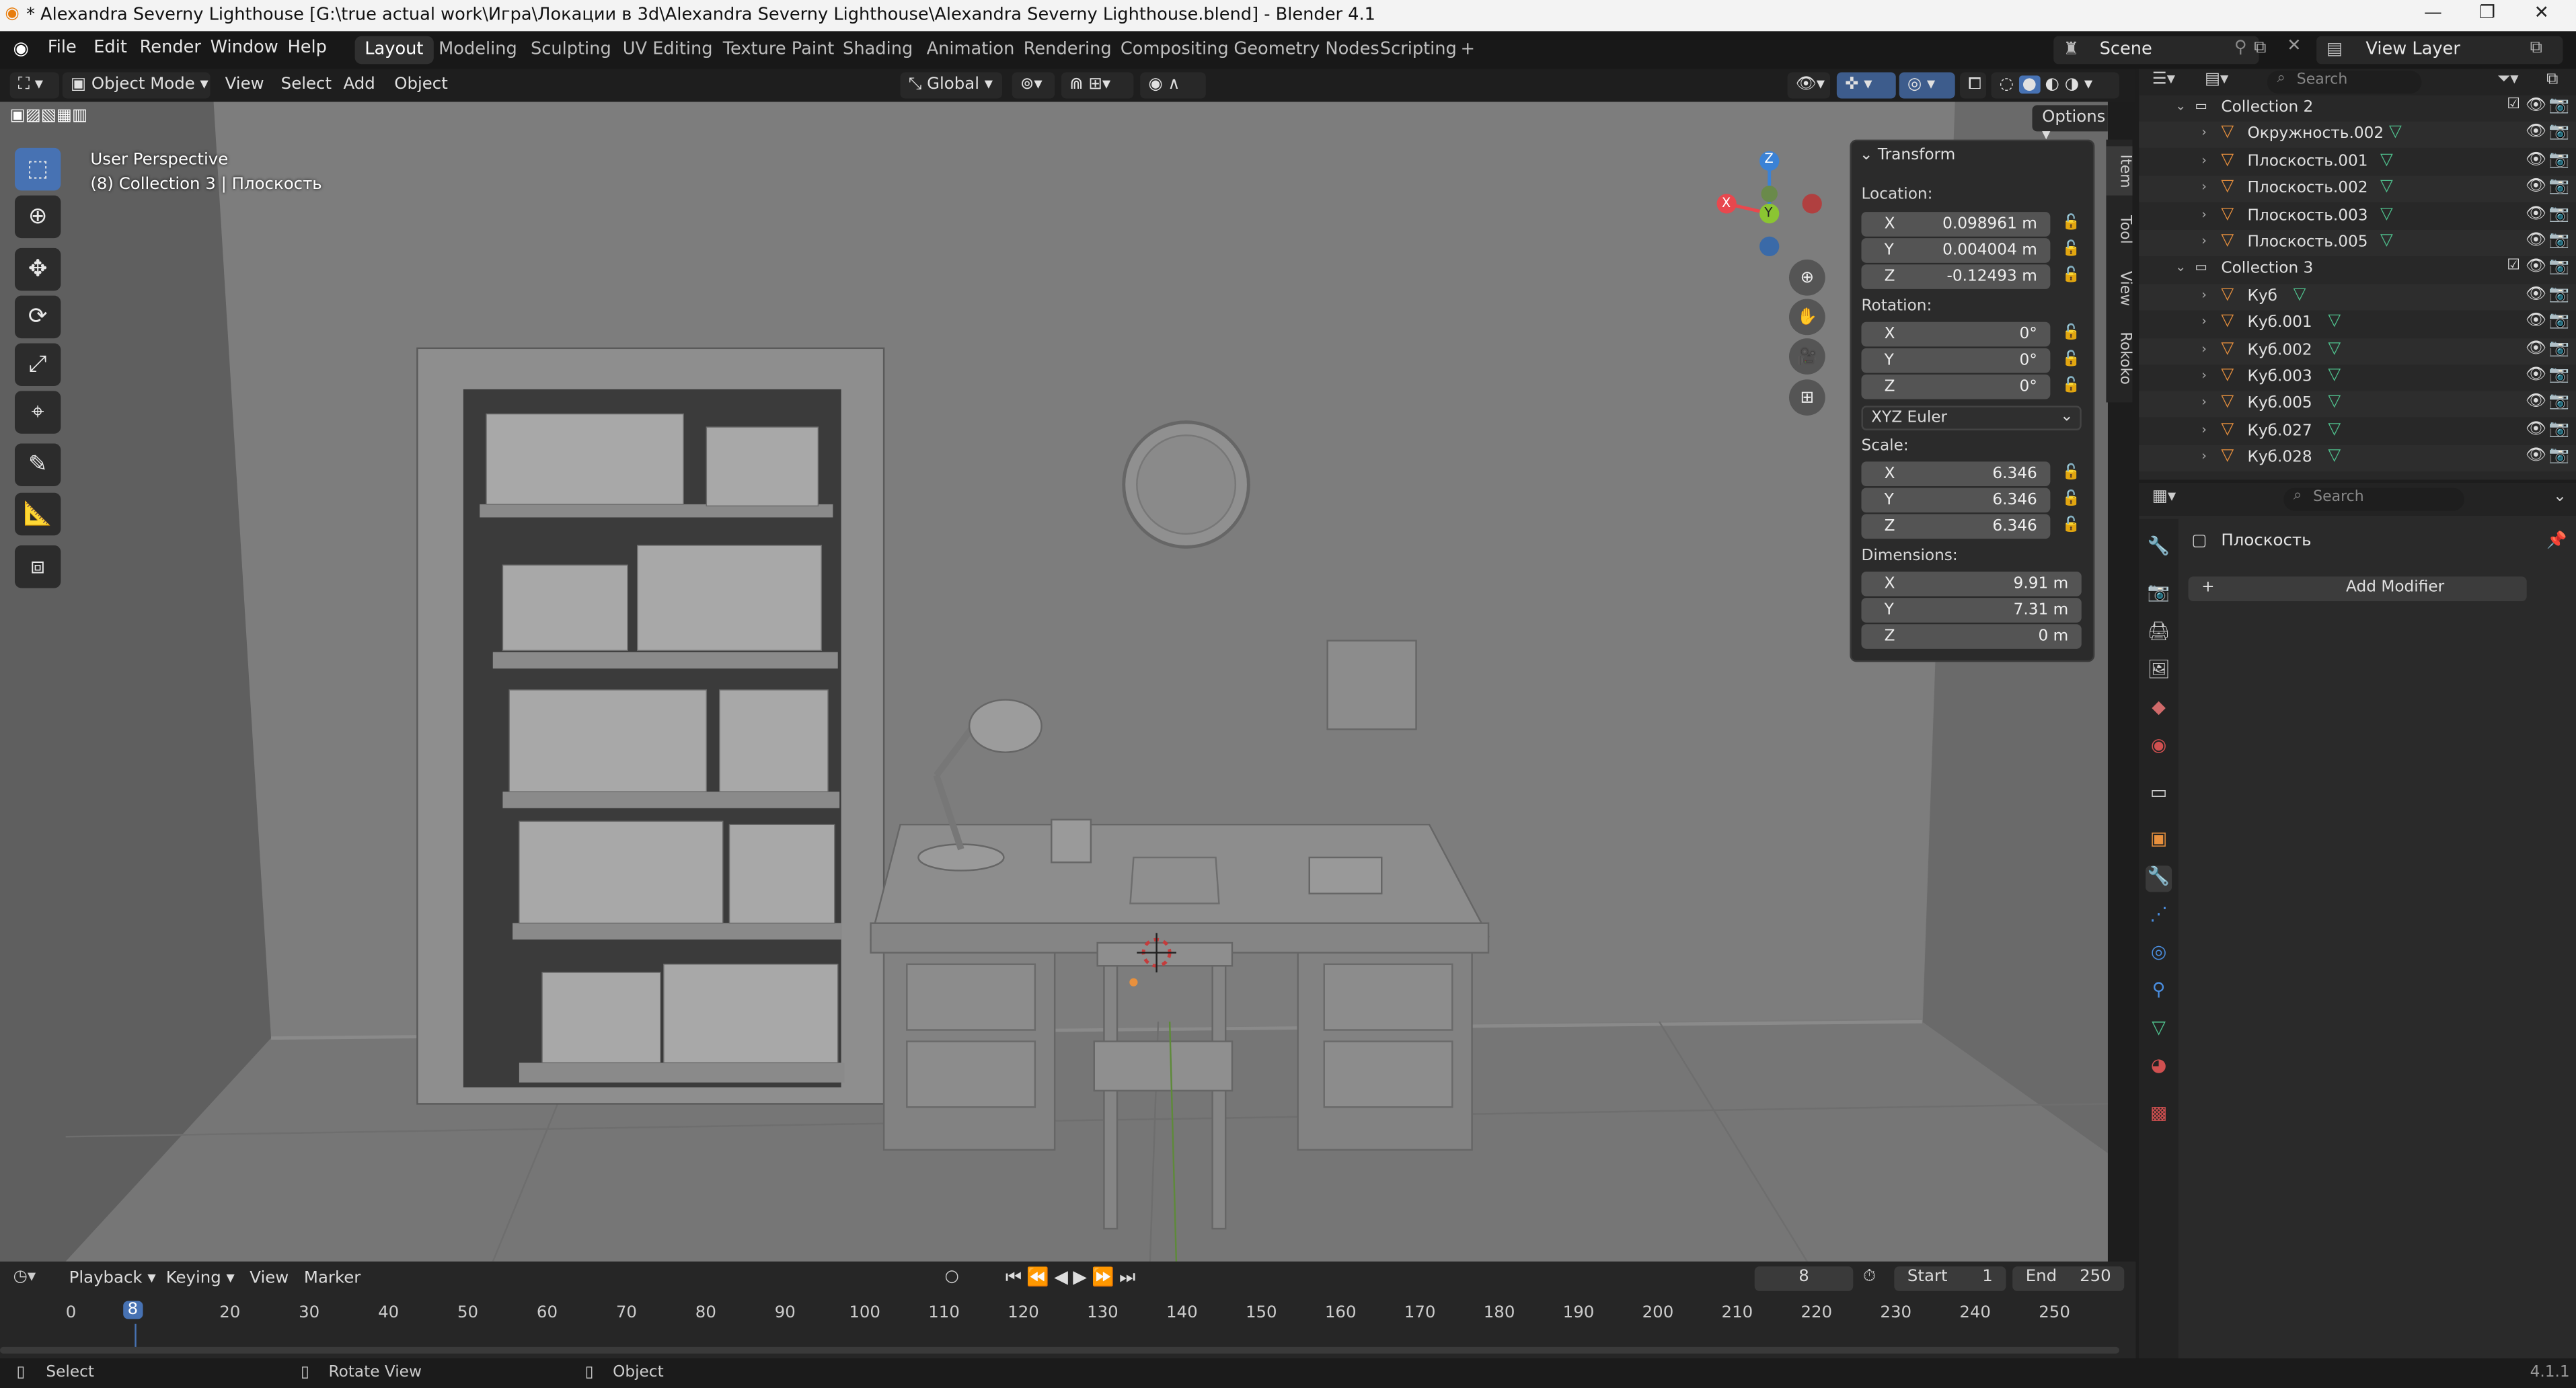 Image resolution: width=2576 pixels, height=1388 pixels. I want to click on display-mode-icon: ▤▾, so click(2216, 80).